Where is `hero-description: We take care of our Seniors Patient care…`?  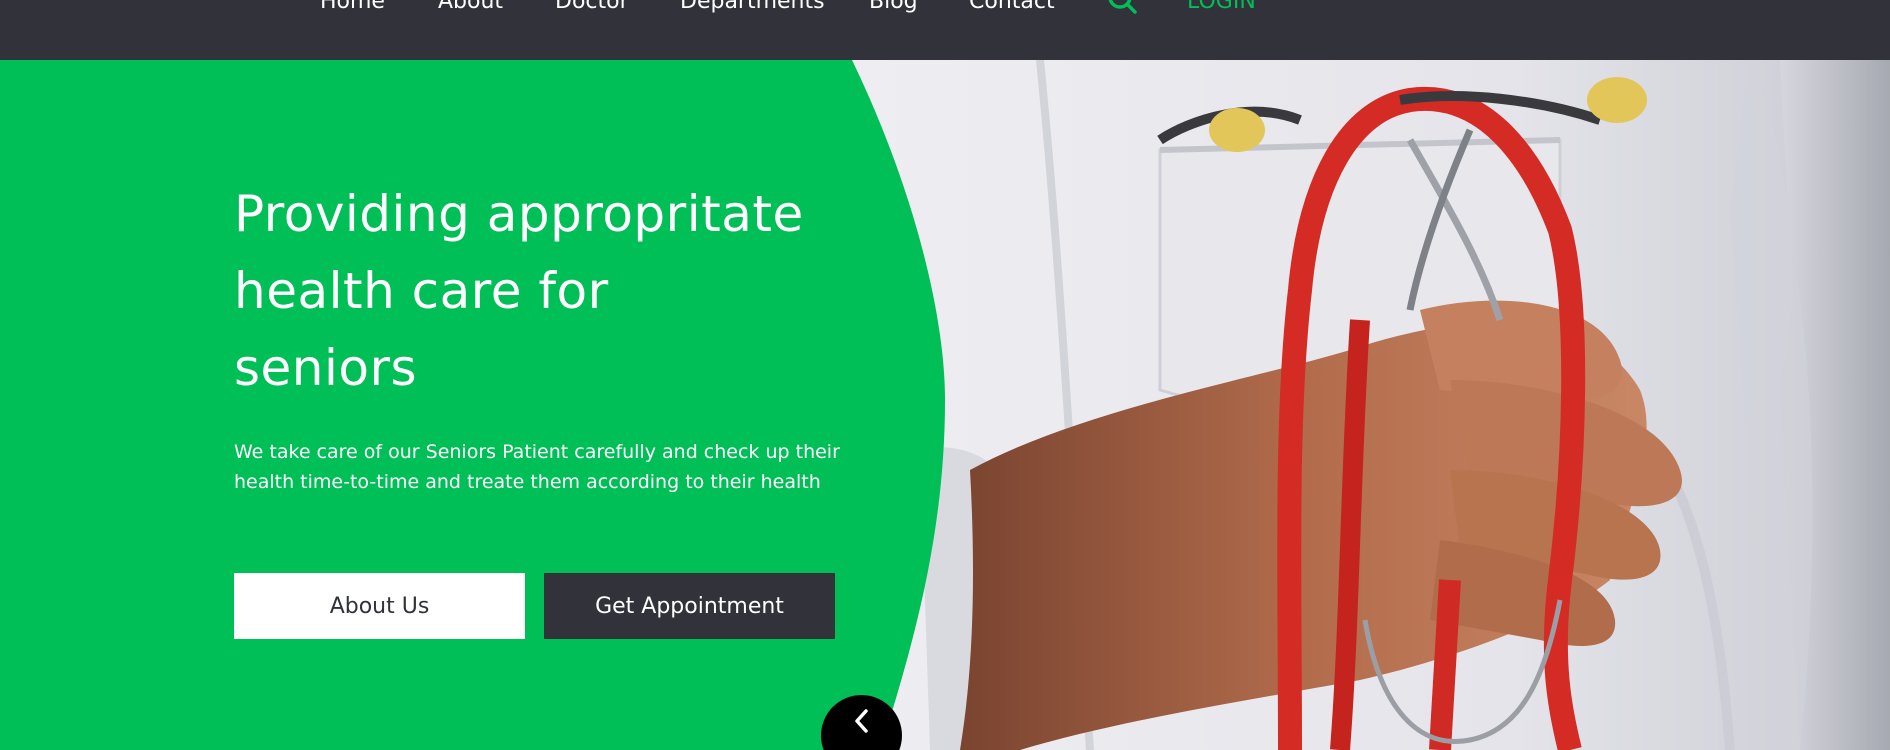
hero-description: We take care of our Seniors Patient care… is located at coordinates (564, 467).